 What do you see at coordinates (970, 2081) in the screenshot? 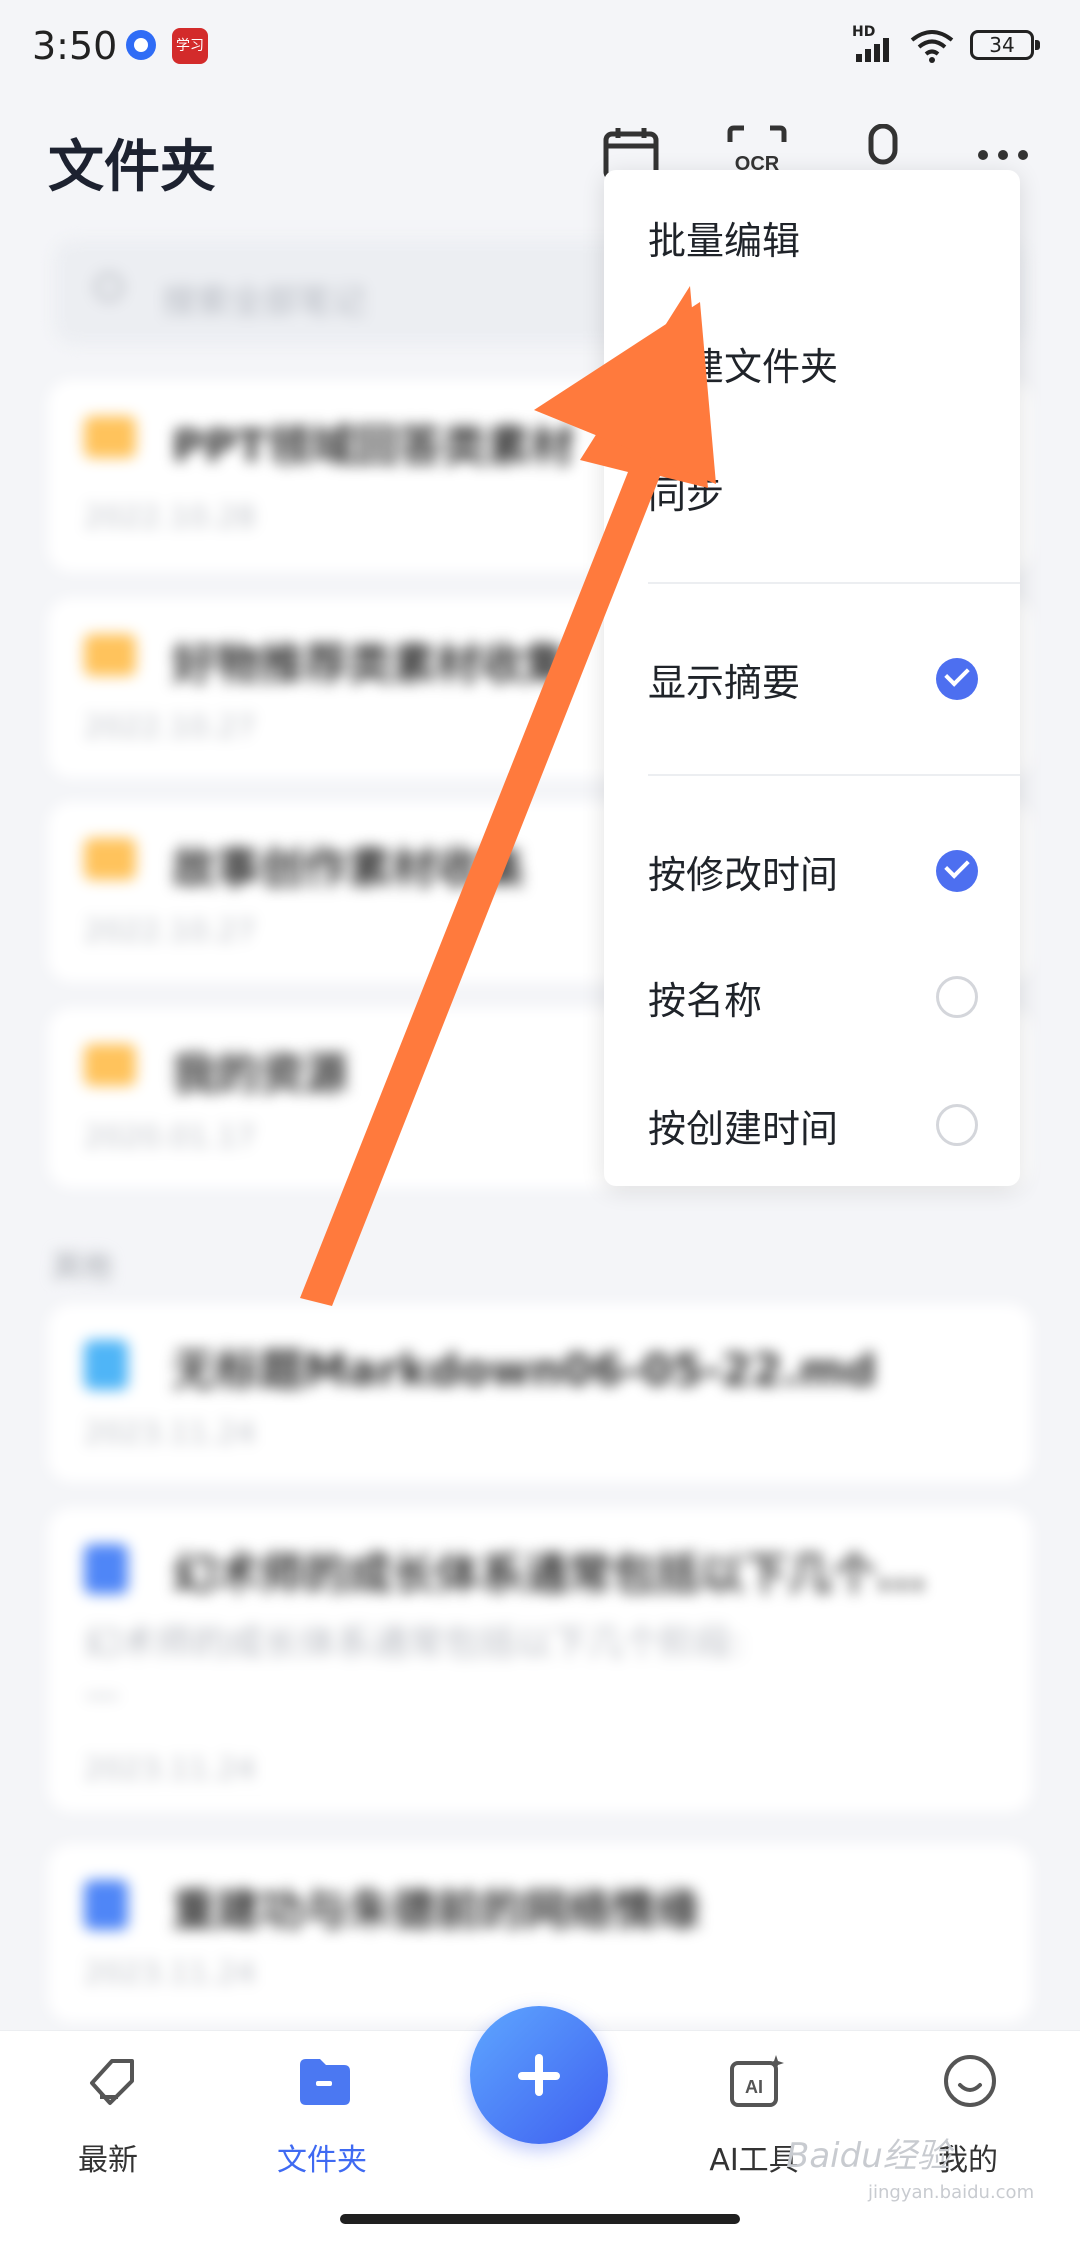
I see `smiley-icon` at bounding box center [970, 2081].